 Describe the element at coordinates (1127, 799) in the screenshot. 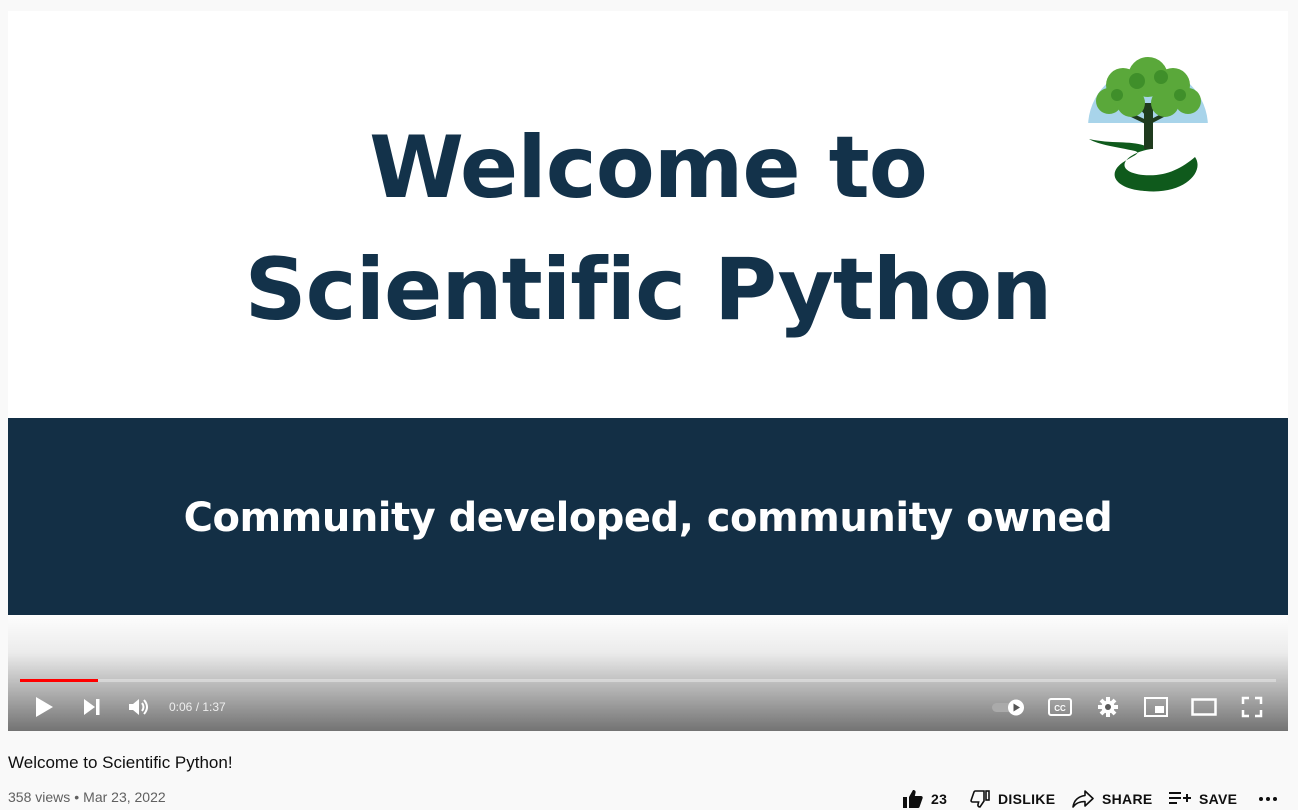

I see `share-label: SHARE` at that location.